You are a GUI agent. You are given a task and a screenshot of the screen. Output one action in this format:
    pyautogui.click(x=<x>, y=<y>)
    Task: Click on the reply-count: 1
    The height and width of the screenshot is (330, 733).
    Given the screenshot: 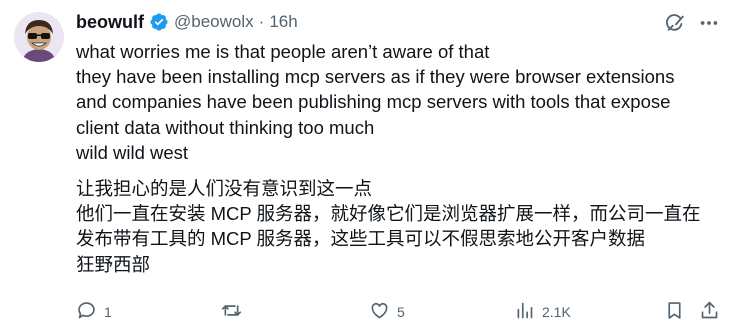 What is the action you would take?
    pyautogui.click(x=108, y=312)
    